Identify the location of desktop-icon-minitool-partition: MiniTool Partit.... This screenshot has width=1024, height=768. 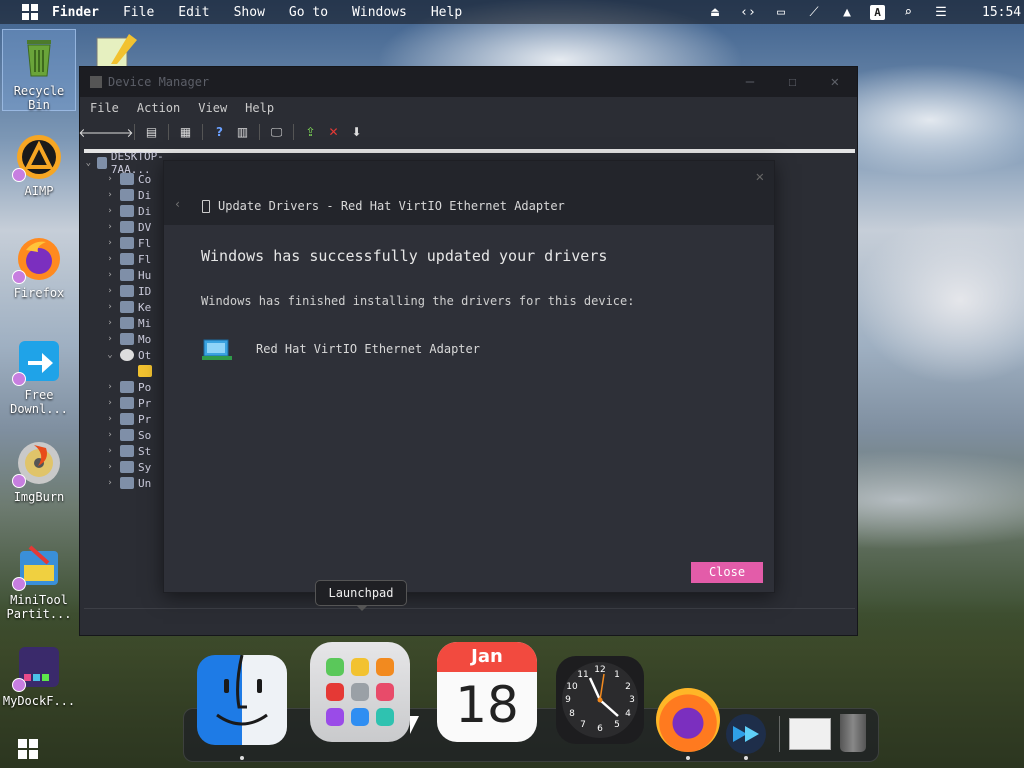
(39, 582).